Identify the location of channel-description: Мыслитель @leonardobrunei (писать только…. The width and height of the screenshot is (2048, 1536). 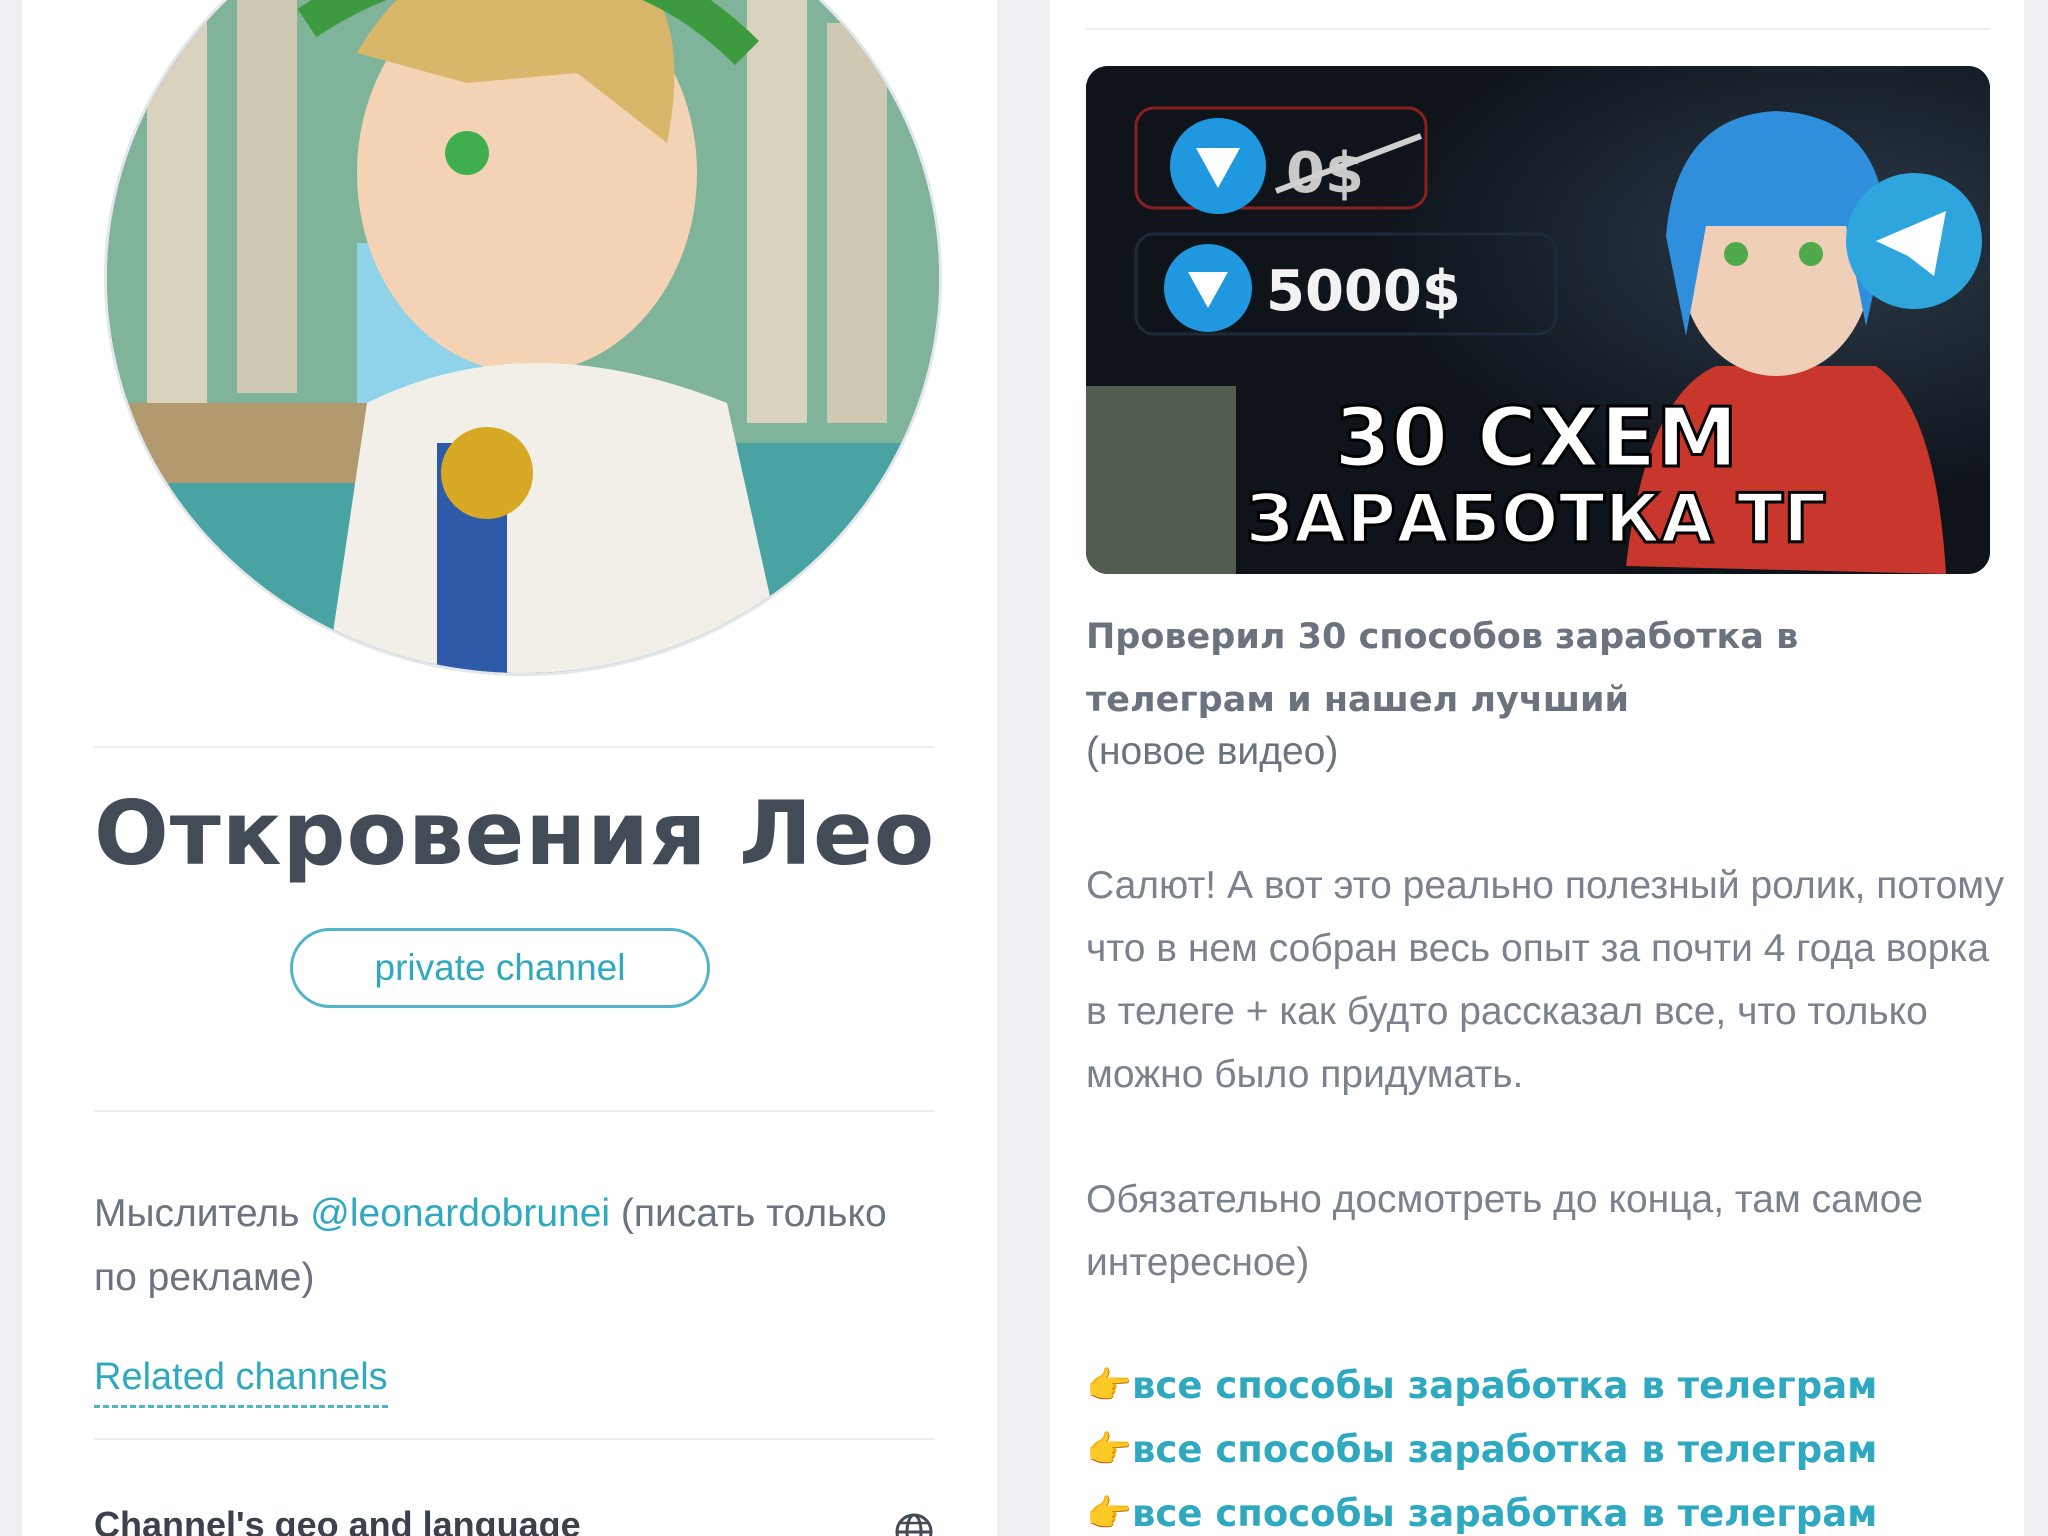
(514, 1246).